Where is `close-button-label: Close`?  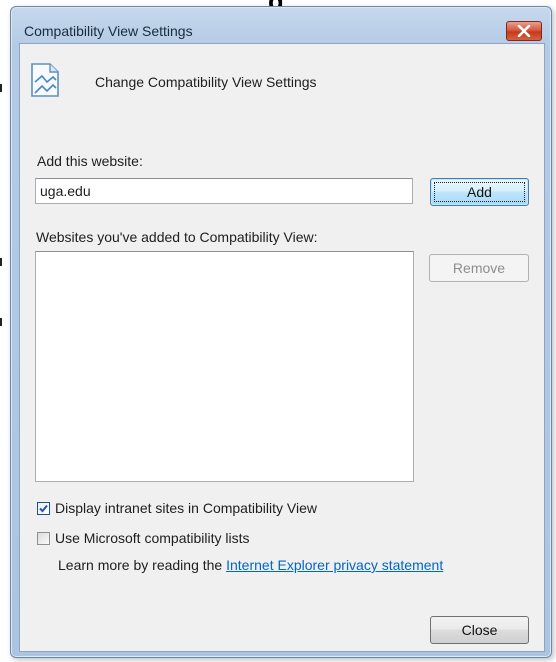
close-button-label: Close is located at coordinates (479, 630).